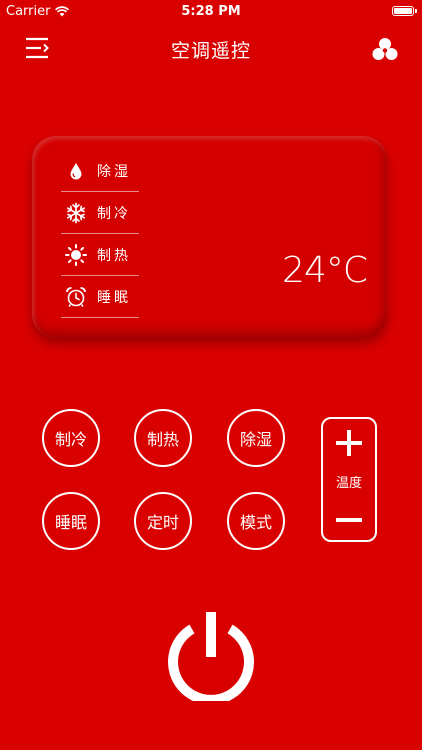 The height and width of the screenshot is (750, 422). What do you see at coordinates (114, 171) in the screenshot?
I see `mode-label: 除湿` at bounding box center [114, 171].